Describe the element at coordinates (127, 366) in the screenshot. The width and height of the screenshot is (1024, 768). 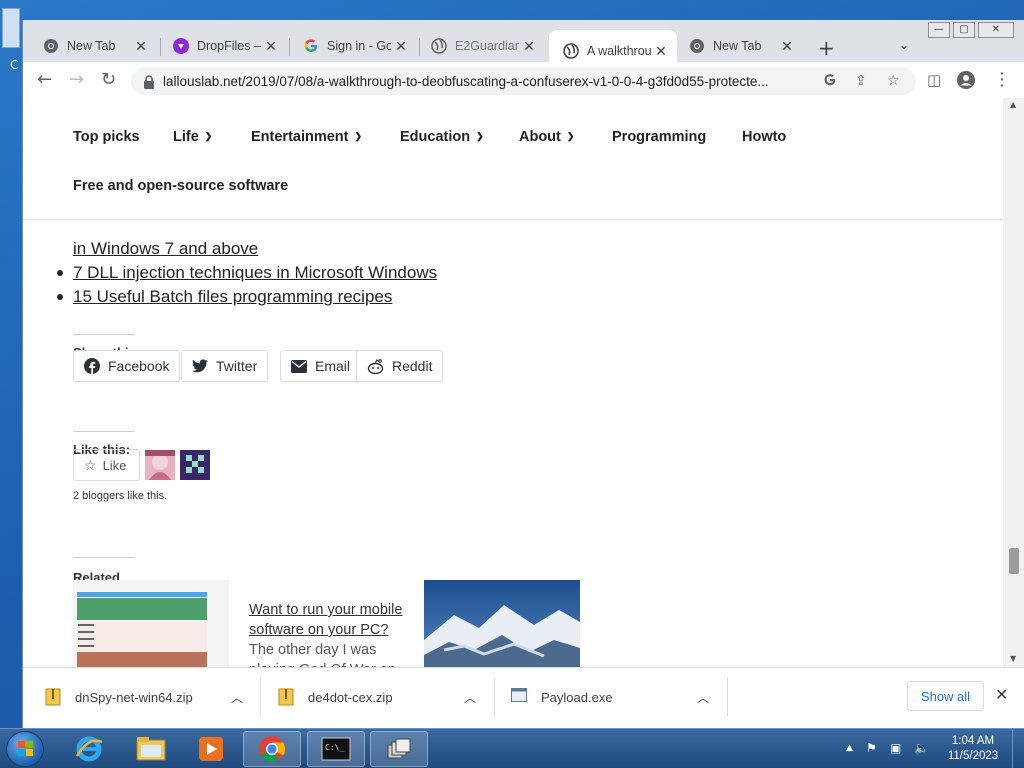
I see `share-facebook-button: Facebook` at that location.